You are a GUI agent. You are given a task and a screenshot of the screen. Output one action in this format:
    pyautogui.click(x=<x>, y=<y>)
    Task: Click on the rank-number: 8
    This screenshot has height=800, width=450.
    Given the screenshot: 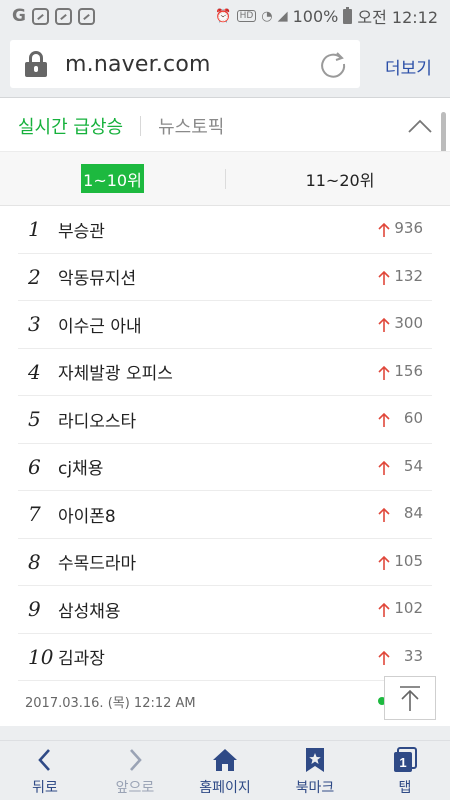 What is the action you would take?
    pyautogui.click(x=34, y=561)
    